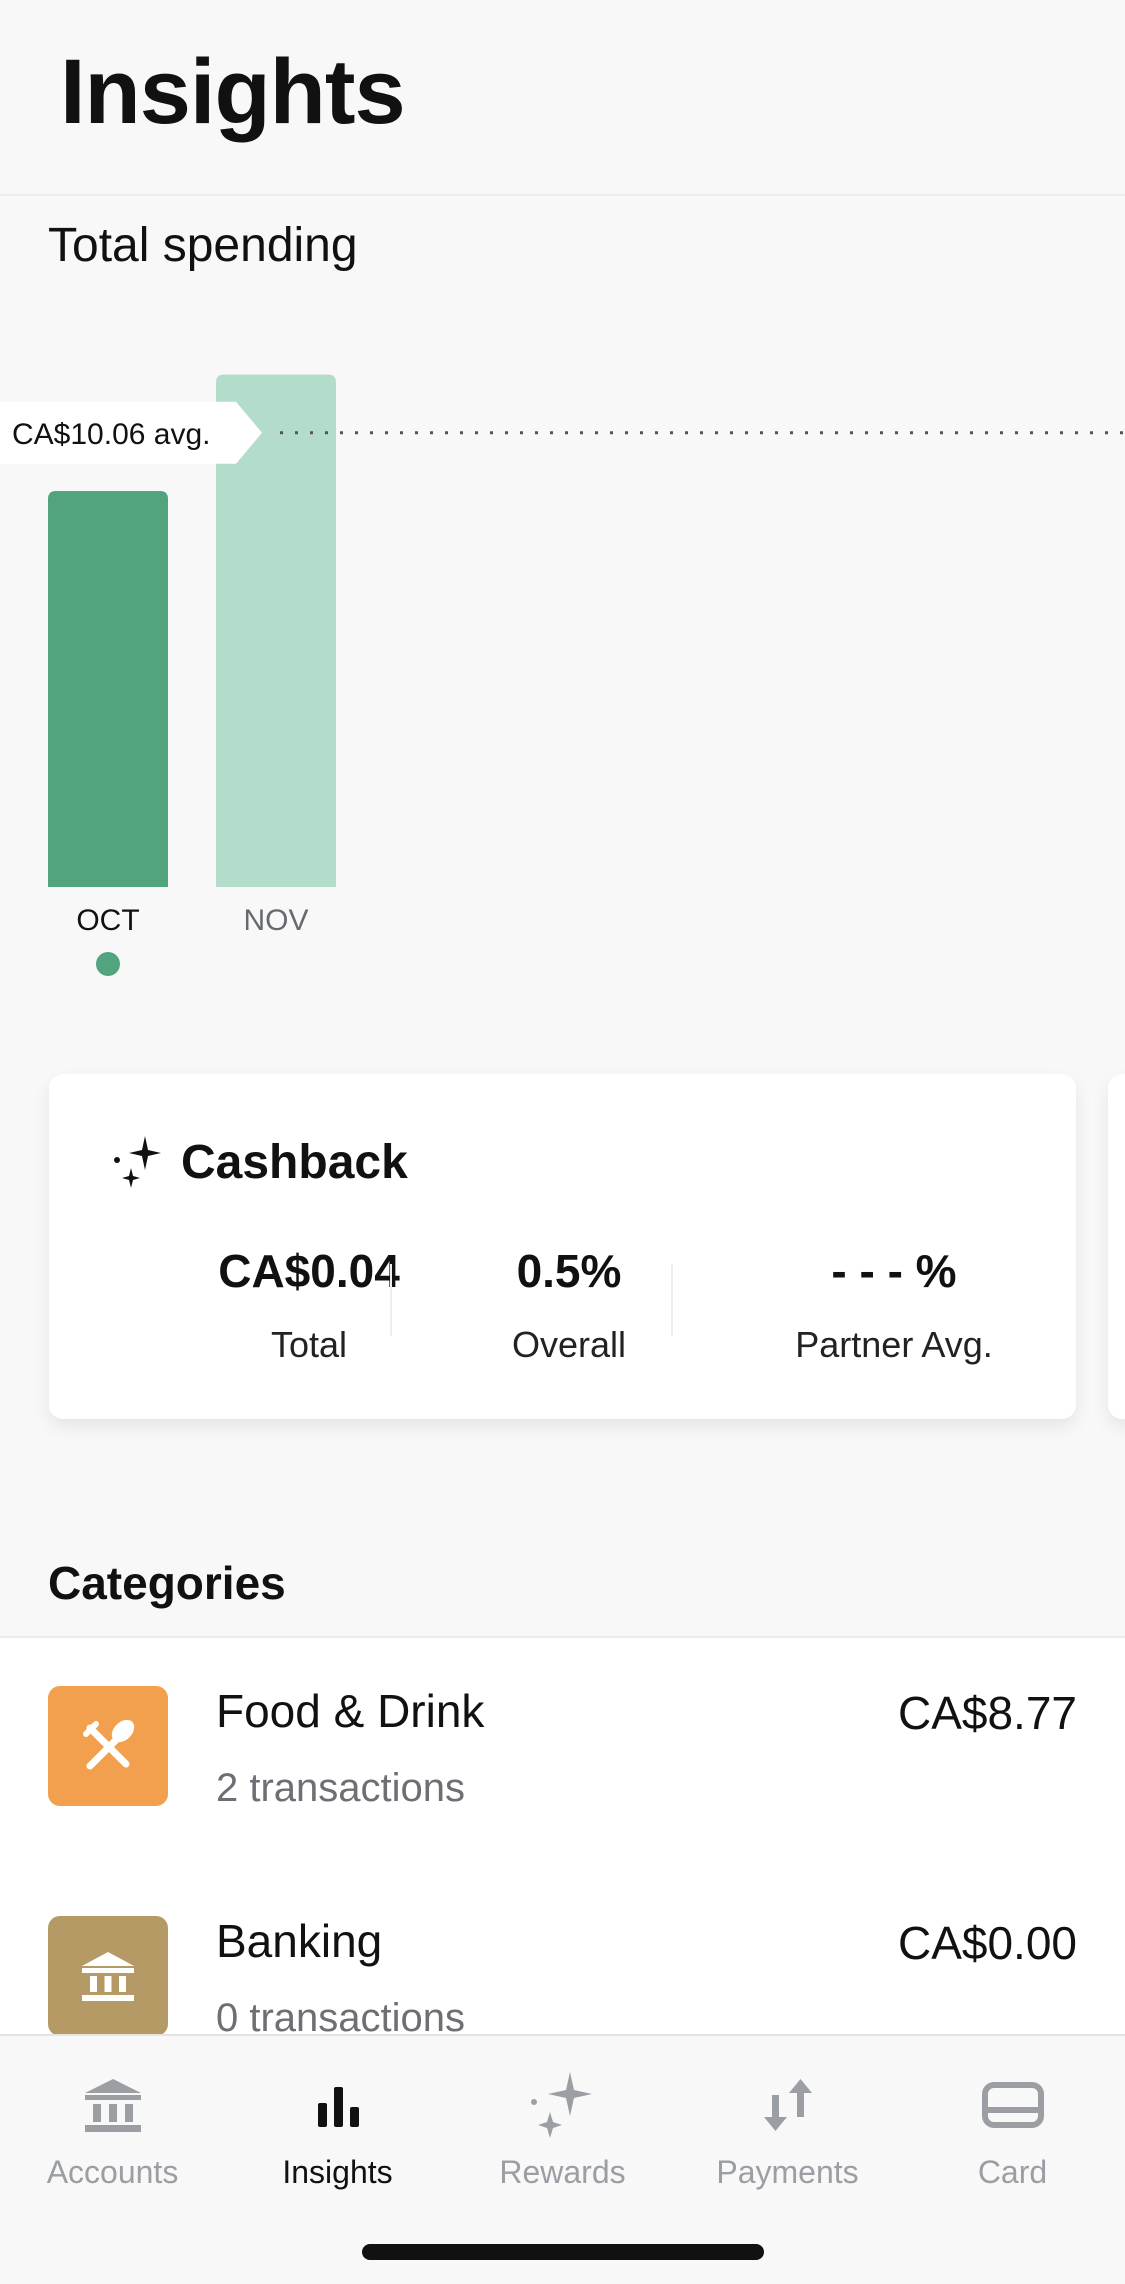 This screenshot has width=1125, height=2284. Describe the element at coordinates (203, 245) in the screenshot. I see `total-spending-title: Total spending` at that location.